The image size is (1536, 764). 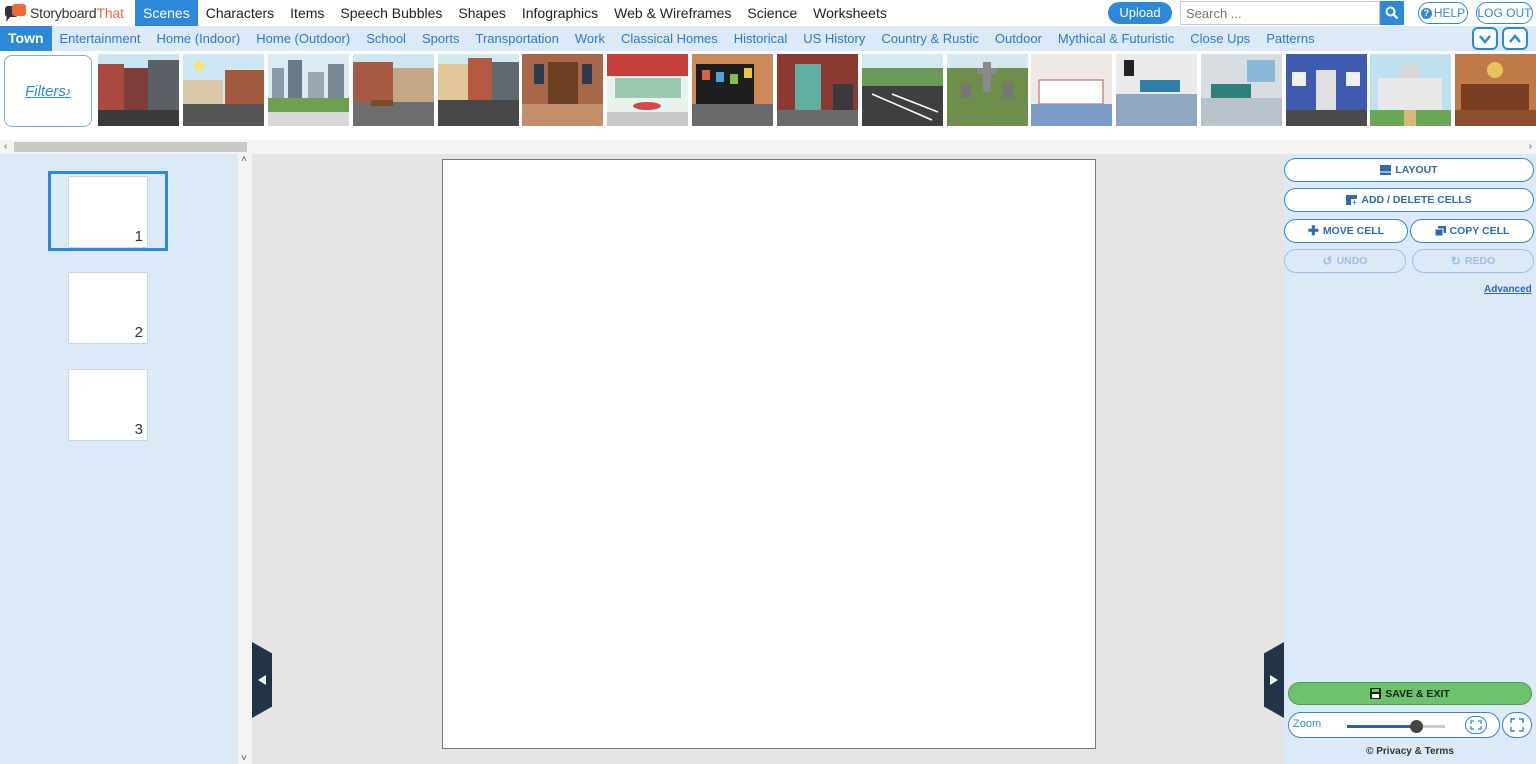 What do you see at coordinates (1018, 38) in the screenshot?
I see `category-outdoor: Outdoor` at bounding box center [1018, 38].